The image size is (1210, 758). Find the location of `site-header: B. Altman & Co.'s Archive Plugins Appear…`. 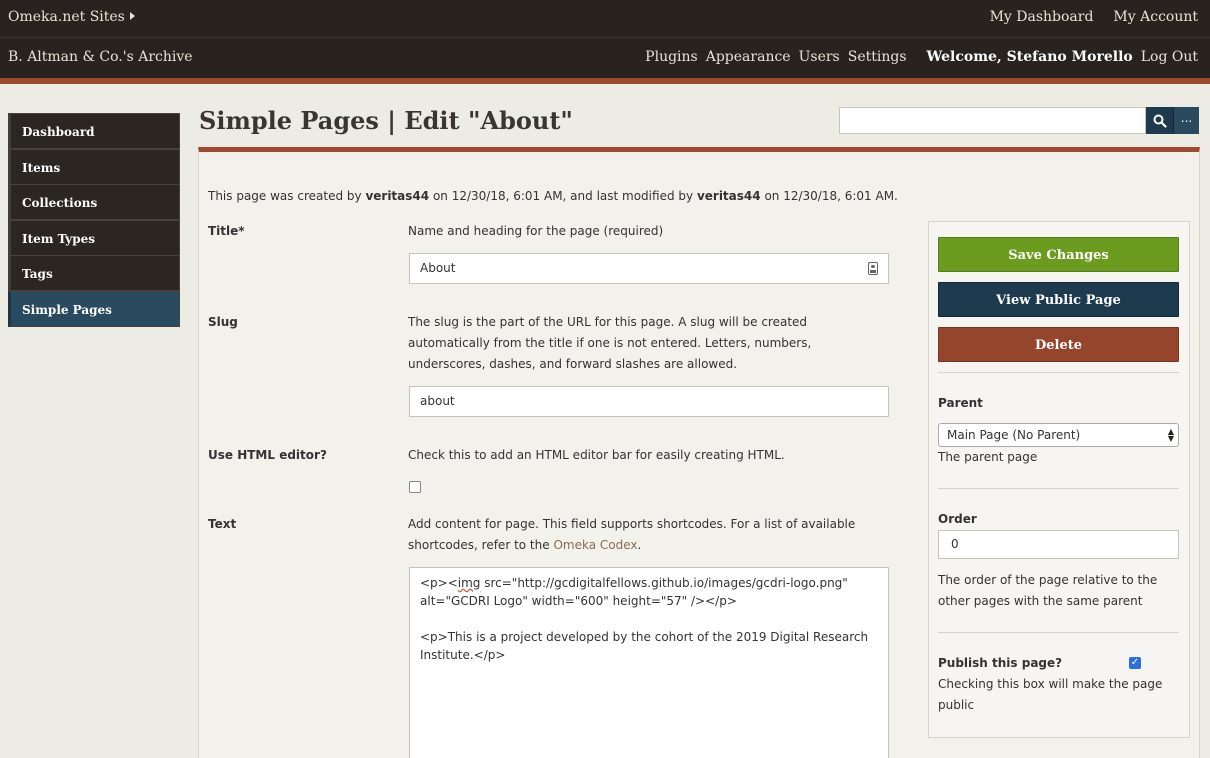

site-header: B. Altman & Co.'s Archive Plugins Appear… is located at coordinates (605, 58).